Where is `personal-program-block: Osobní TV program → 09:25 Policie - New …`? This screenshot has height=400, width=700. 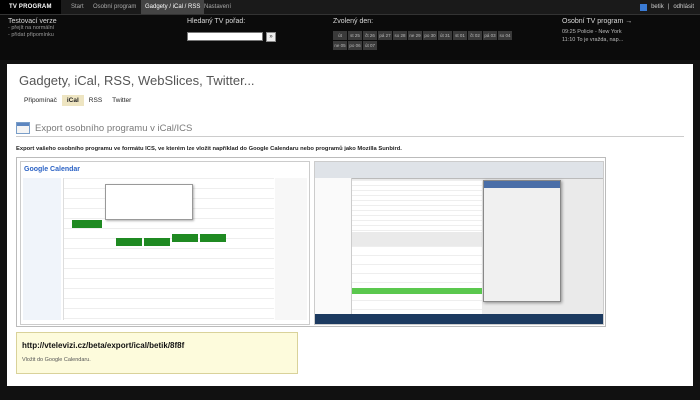
personal-program-block: Osobní TV program → 09:25 Policie - New … is located at coordinates (597, 31).